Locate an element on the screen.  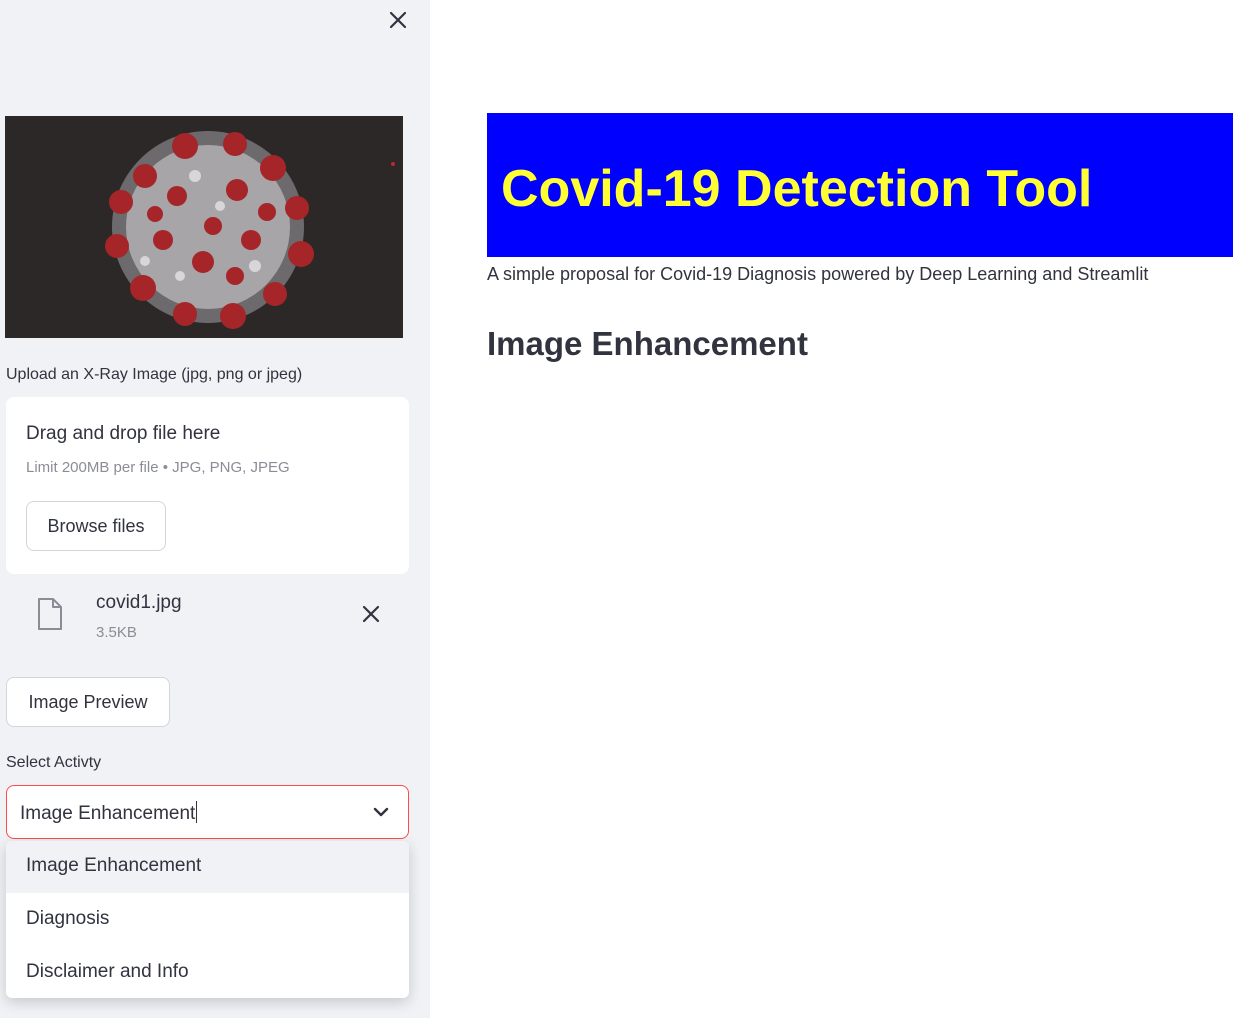
select-value-text: Image Enhancement is located at coordinates (108, 813).